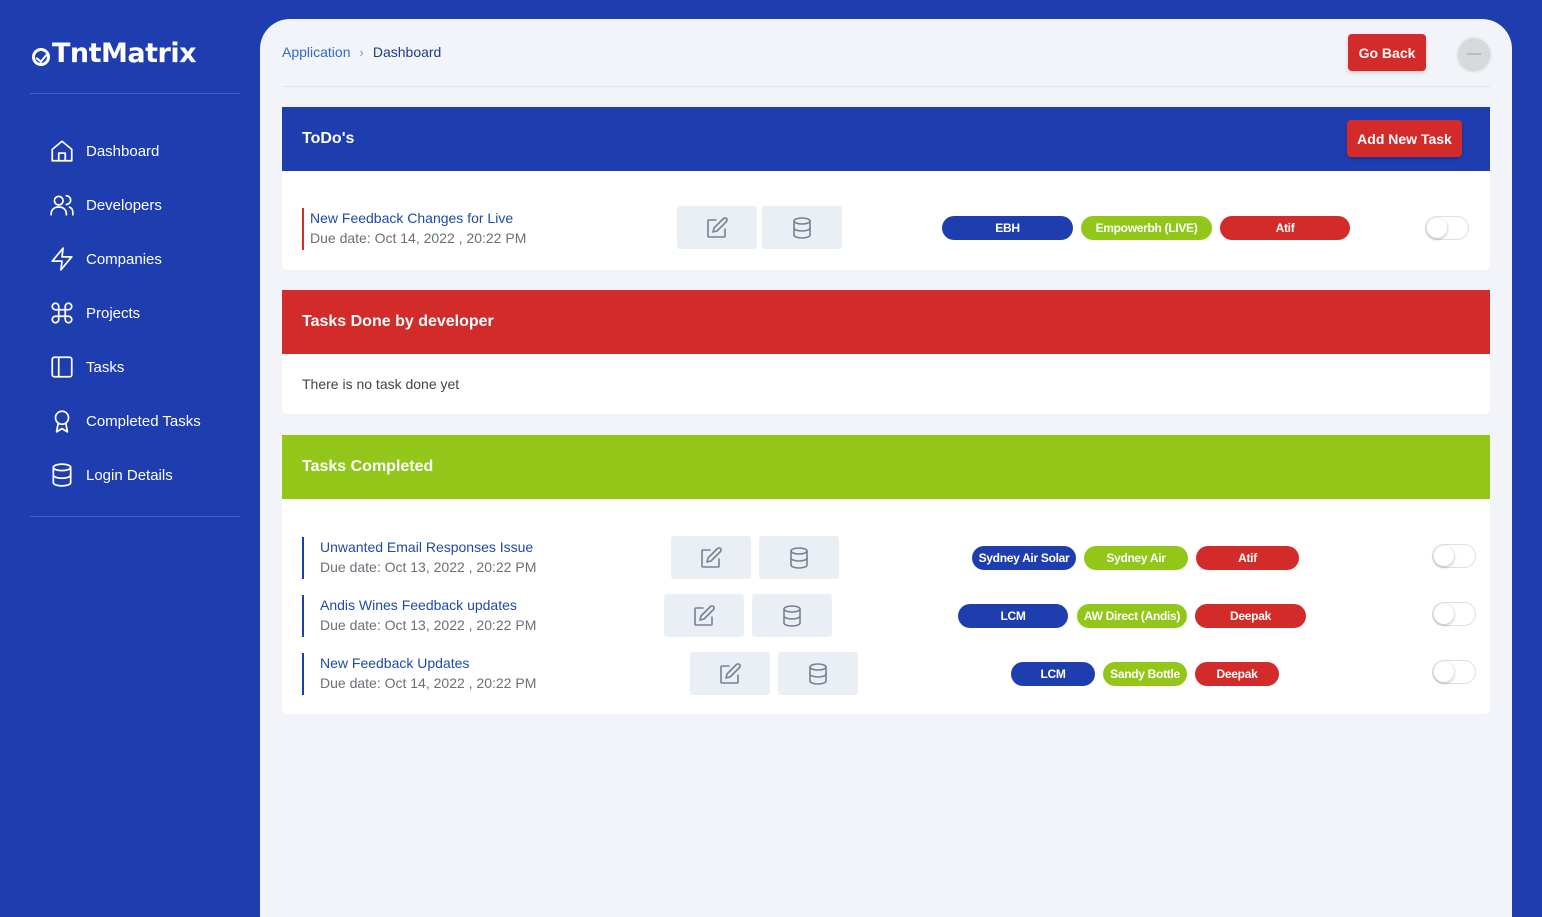 Image resolution: width=1542 pixels, height=917 pixels. What do you see at coordinates (62, 367) in the screenshot?
I see `sidebar-panel-icon` at bounding box center [62, 367].